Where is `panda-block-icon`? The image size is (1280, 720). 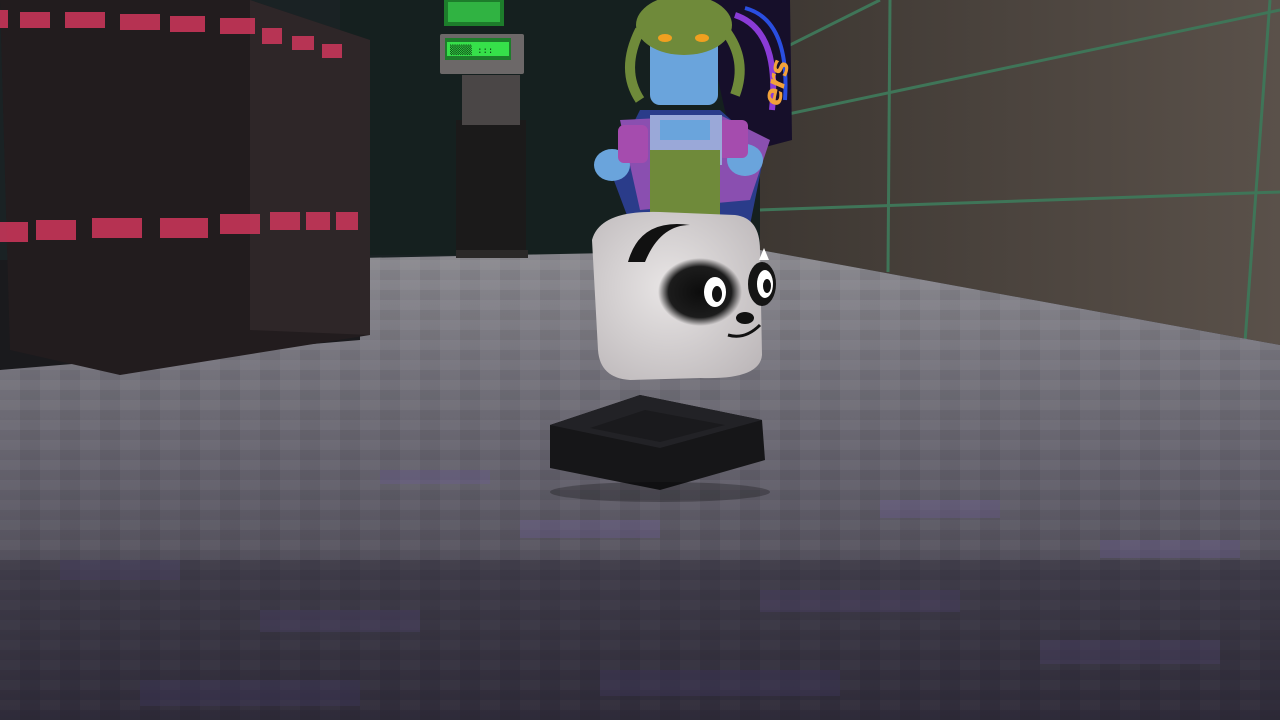
panda-block-icon is located at coordinates (684, 295).